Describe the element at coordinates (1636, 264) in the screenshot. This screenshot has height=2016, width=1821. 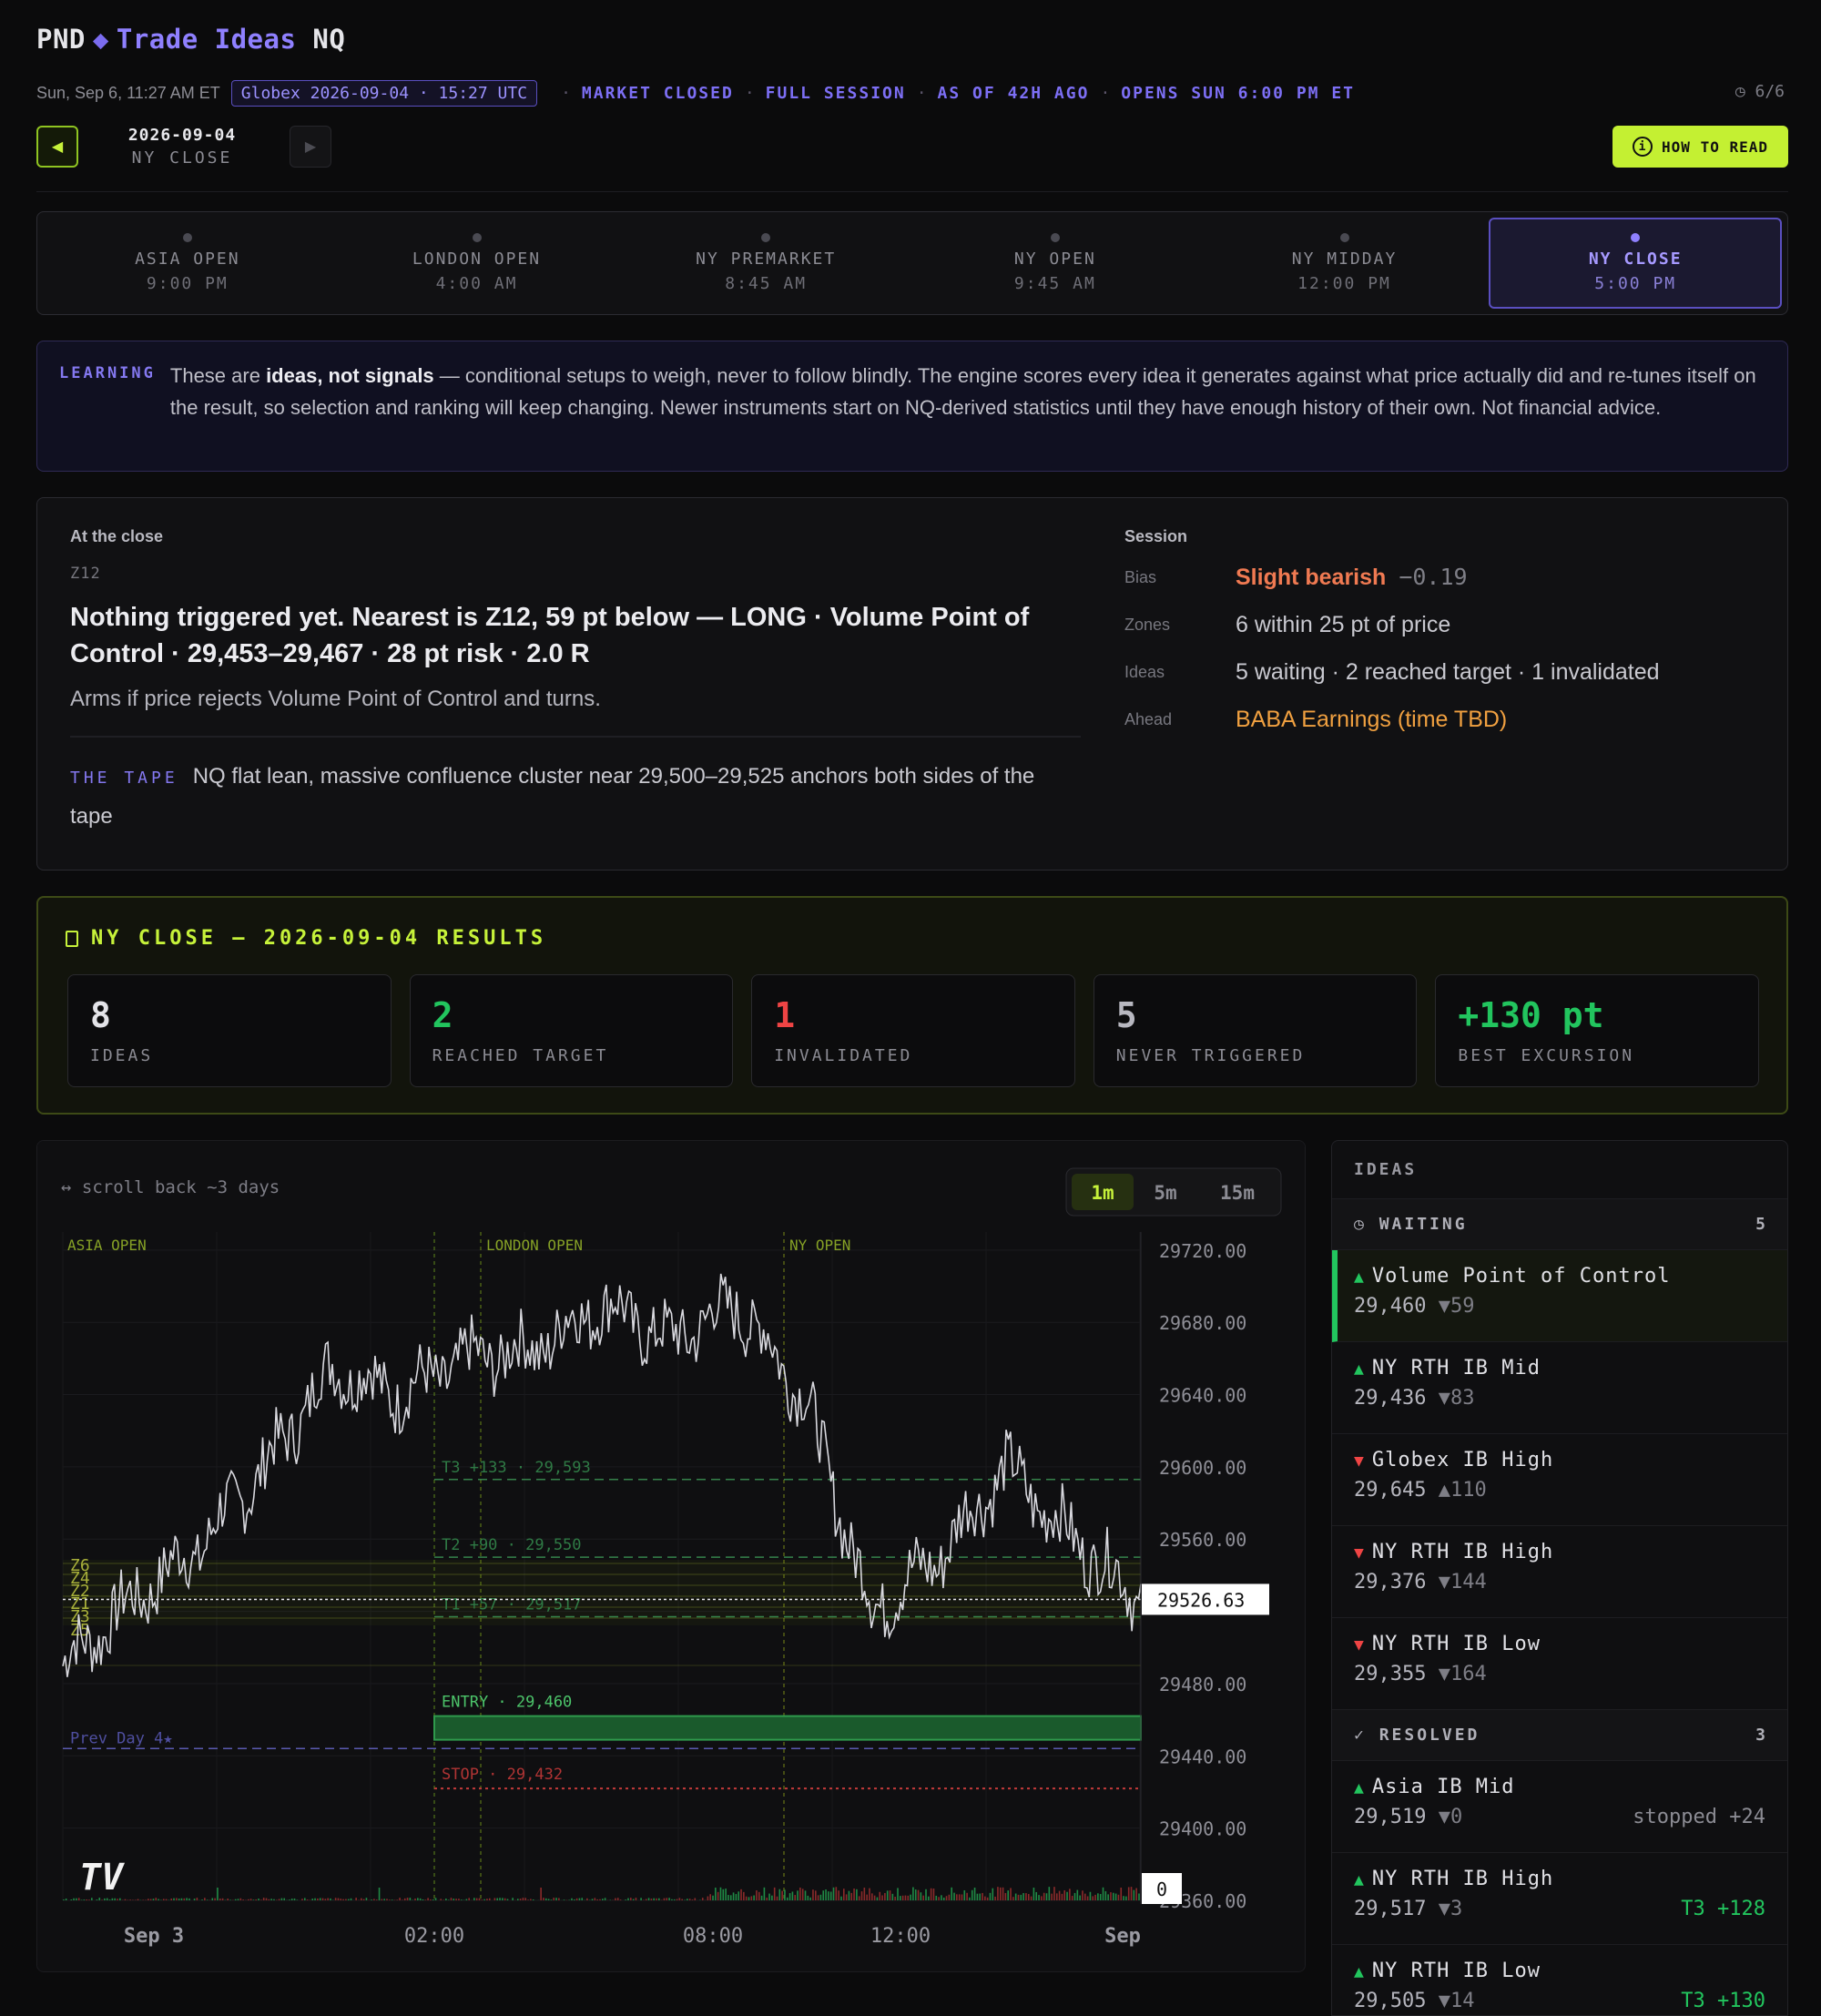
I see `tab-ny-close: NY CLOSE 5:00 PM` at that location.